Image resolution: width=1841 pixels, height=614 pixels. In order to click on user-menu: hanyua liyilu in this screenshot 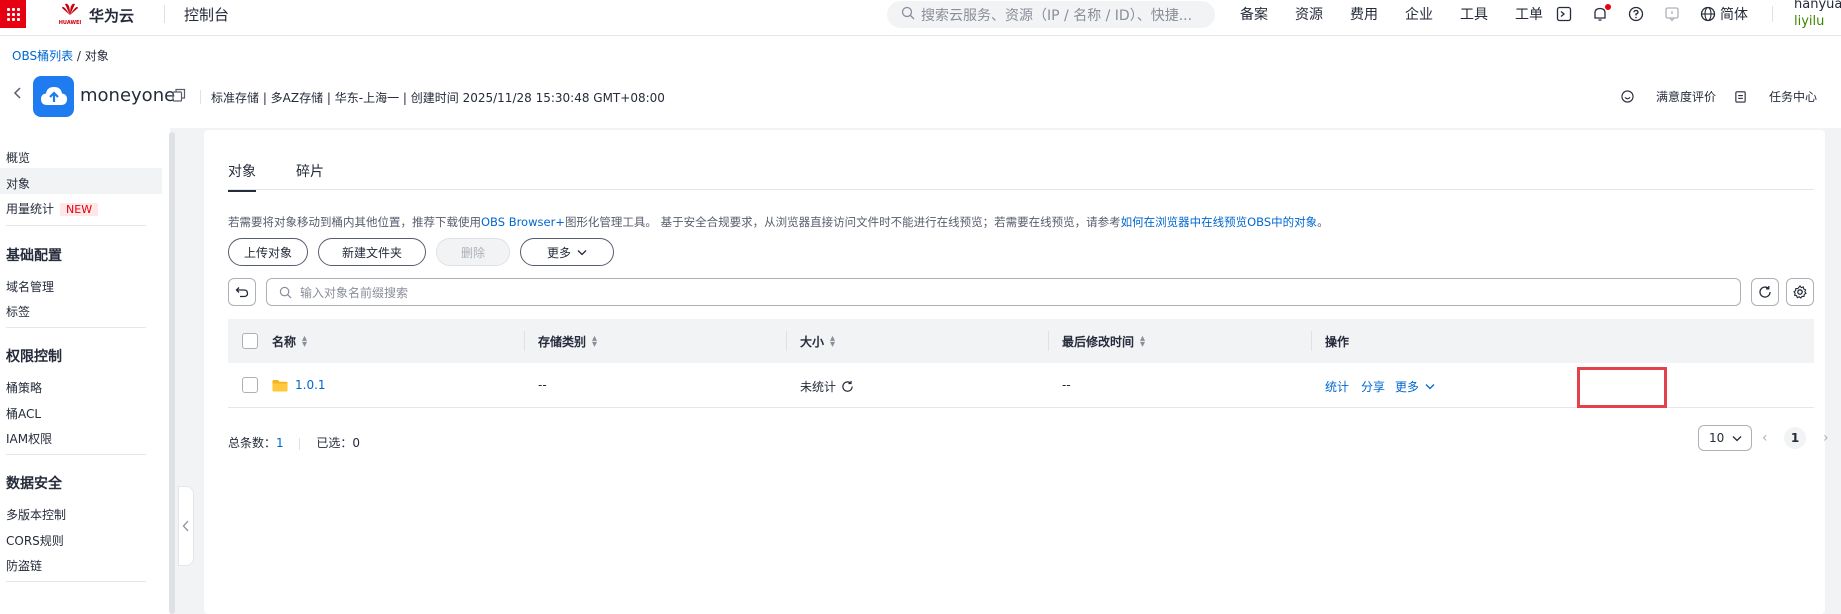, I will do `click(1817, 15)`.